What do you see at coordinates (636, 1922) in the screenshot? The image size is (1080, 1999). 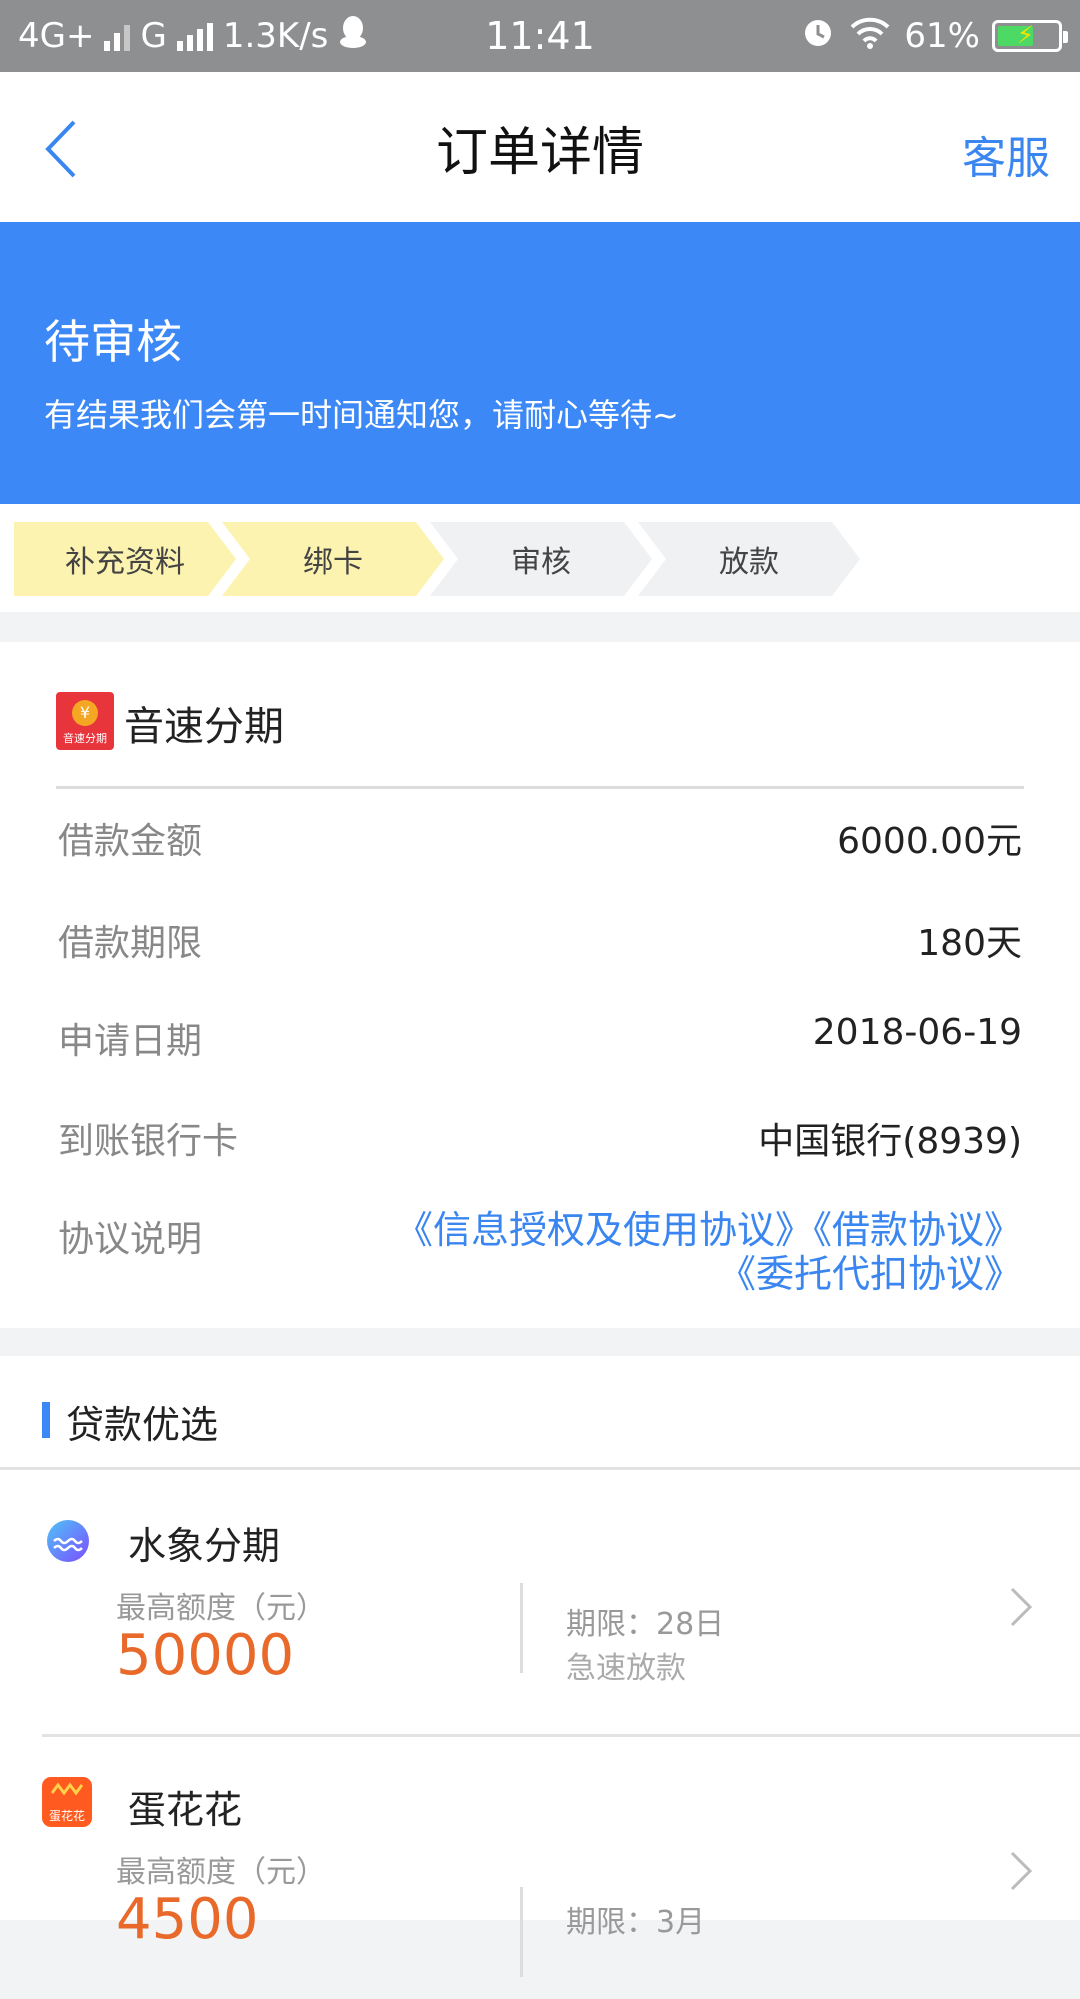 I see `loan-term: 期限：3月` at bounding box center [636, 1922].